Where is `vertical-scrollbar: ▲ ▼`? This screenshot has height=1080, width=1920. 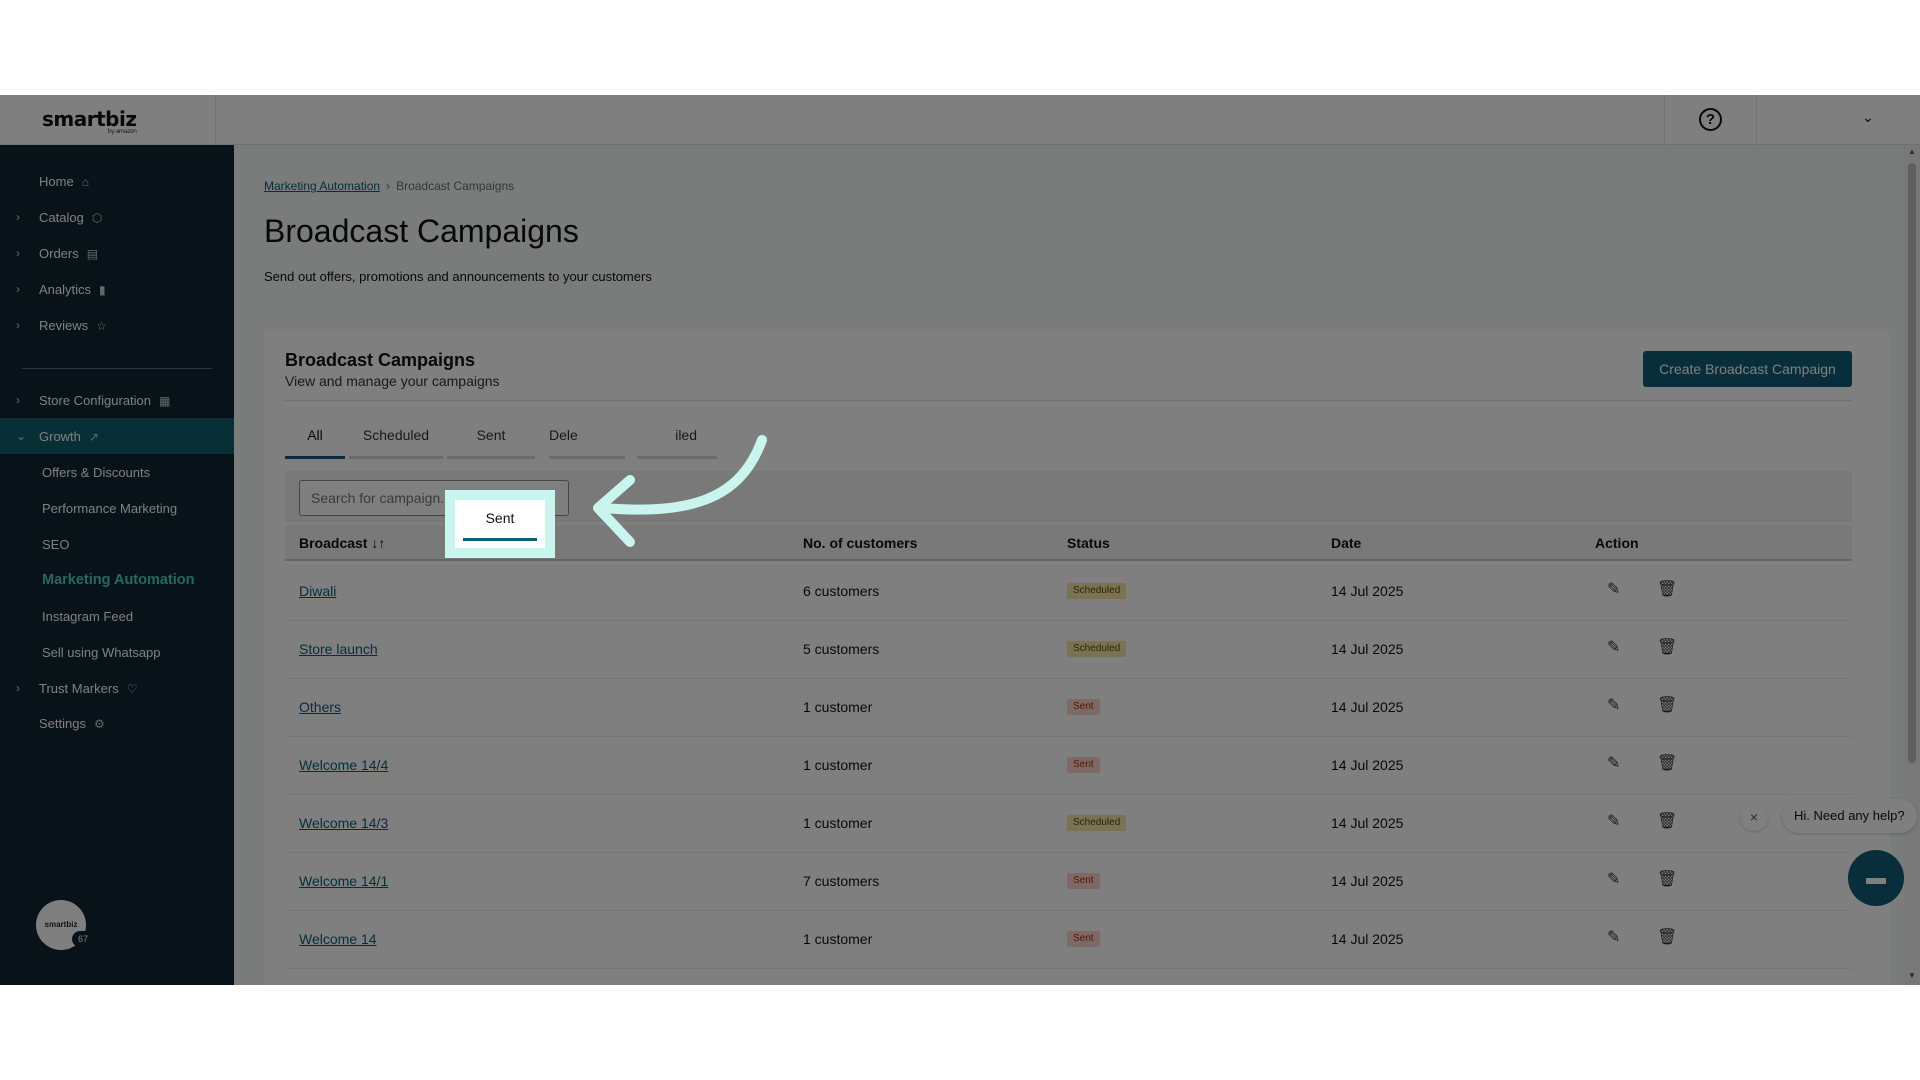 vertical-scrollbar: ▲ ▼ is located at coordinates (1912, 565).